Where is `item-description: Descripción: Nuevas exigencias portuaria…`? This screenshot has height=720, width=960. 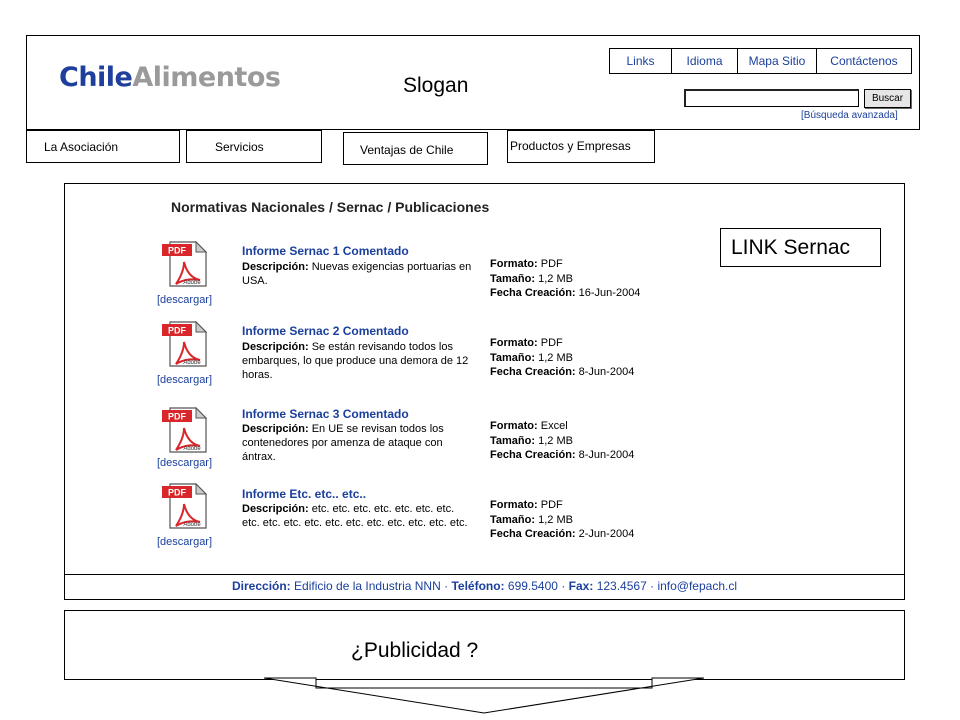 item-description: Descripción: Nuevas exigencias portuaria… is located at coordinates (357, 274).